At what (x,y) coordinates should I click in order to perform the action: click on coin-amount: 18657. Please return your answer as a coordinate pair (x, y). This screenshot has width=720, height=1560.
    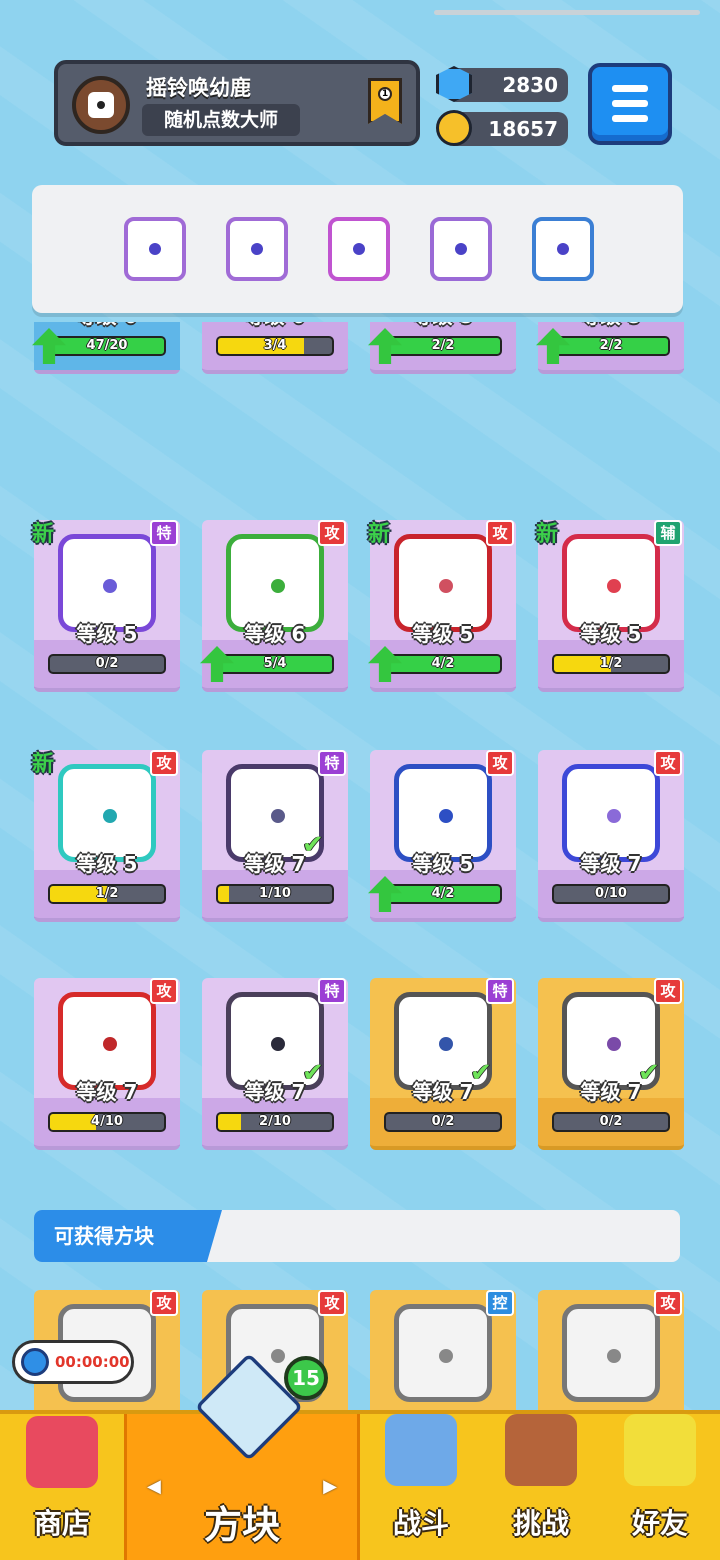
    Looking at the image, I should click on (523, 129).